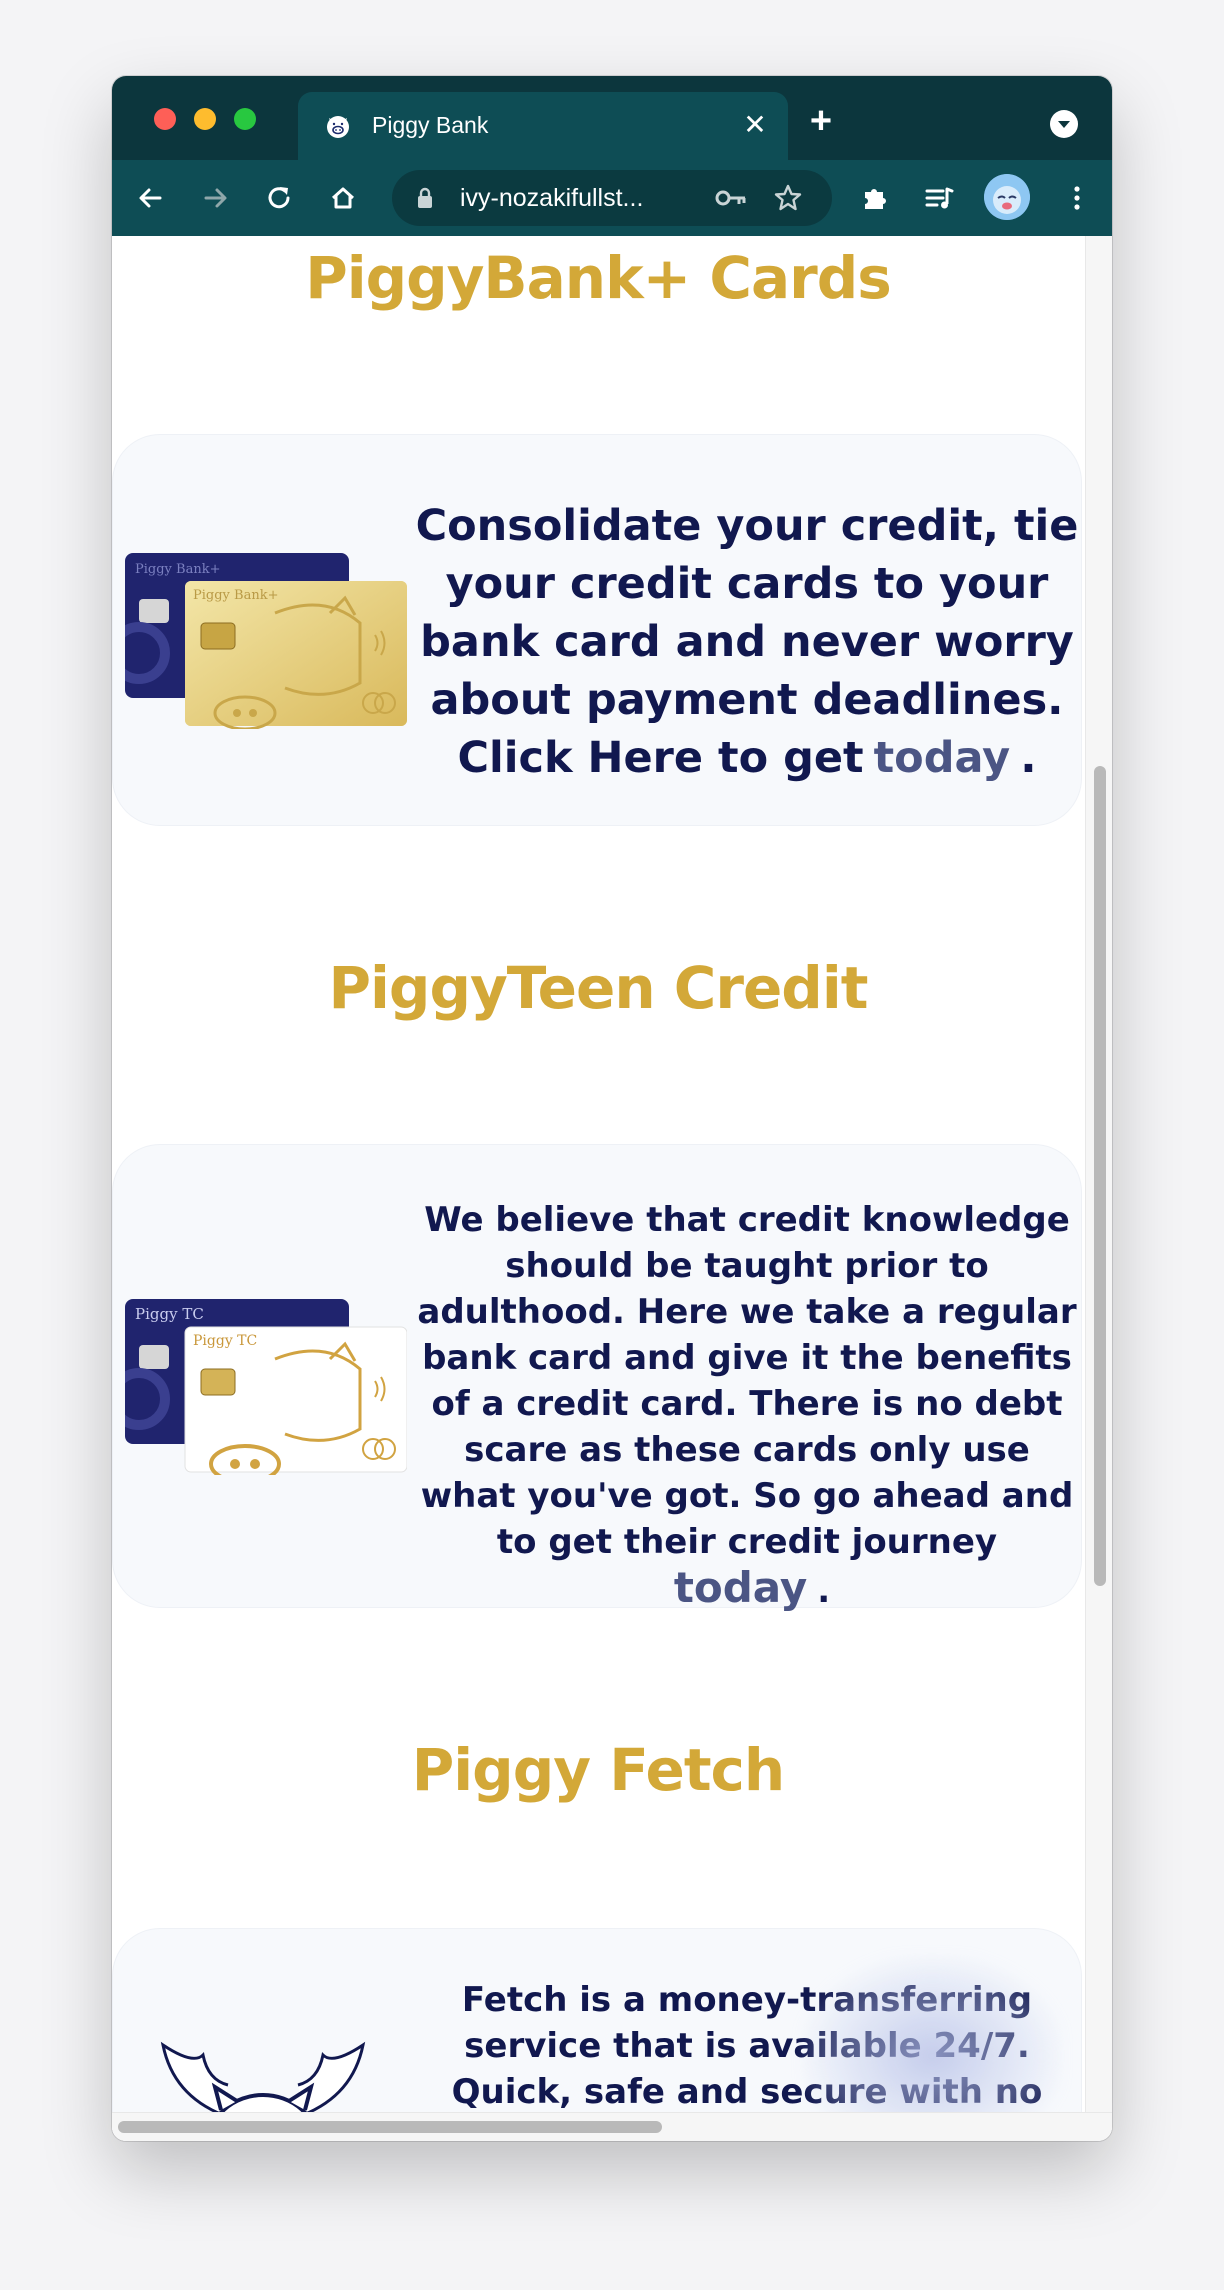 The image size is (1224, 2290). What do you see at coordinates (543, 126) in the screenshot?
I see `browser-tab: Piggy Bank ✕` at bounding box center [543, 126].